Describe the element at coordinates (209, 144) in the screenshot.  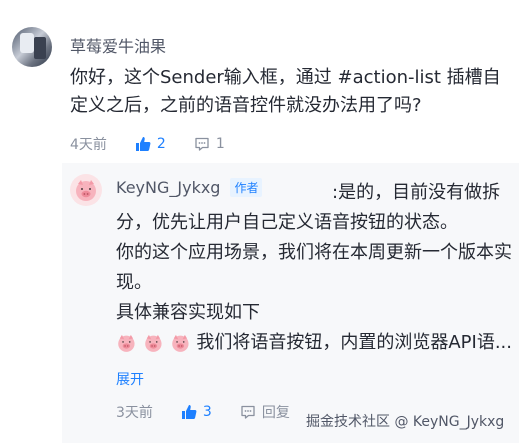
I see `comment-reply-button: 1` at that location.